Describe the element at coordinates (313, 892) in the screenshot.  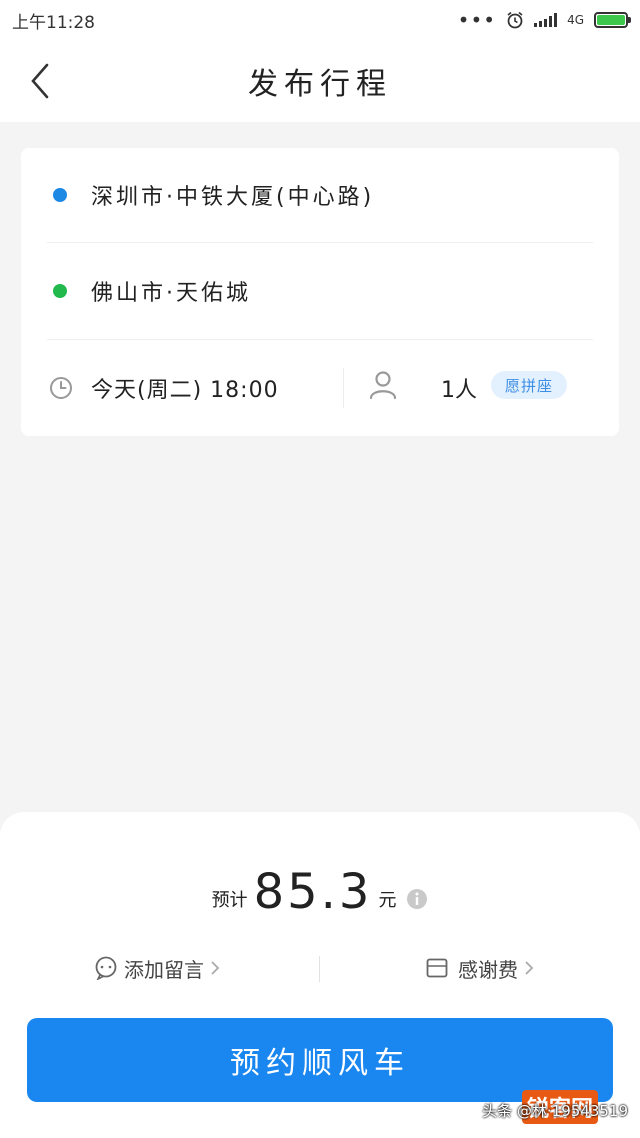
I see `price-value: 85.3` at that location.